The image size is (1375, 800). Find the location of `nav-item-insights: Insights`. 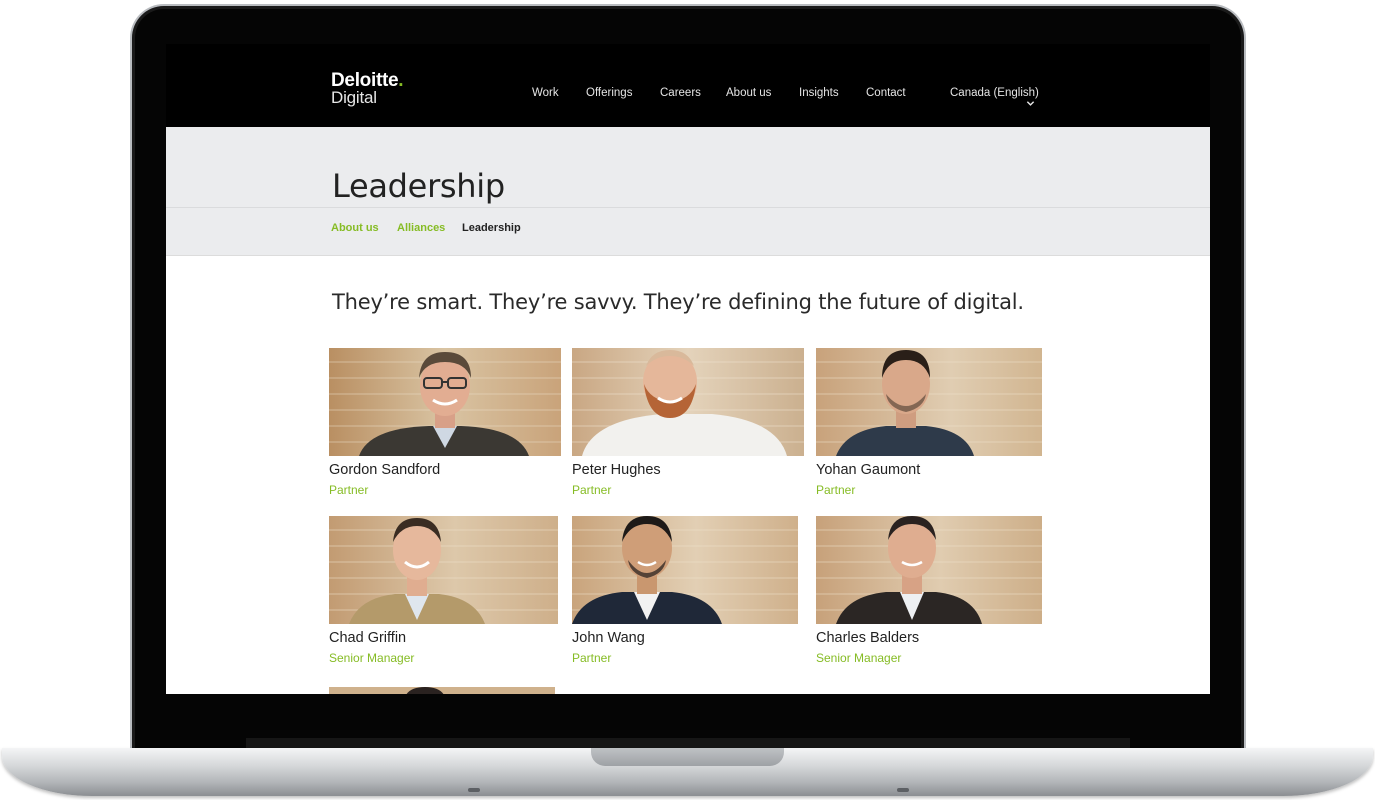

nav-item-insights: Insights is located at coordinates (819, 93).